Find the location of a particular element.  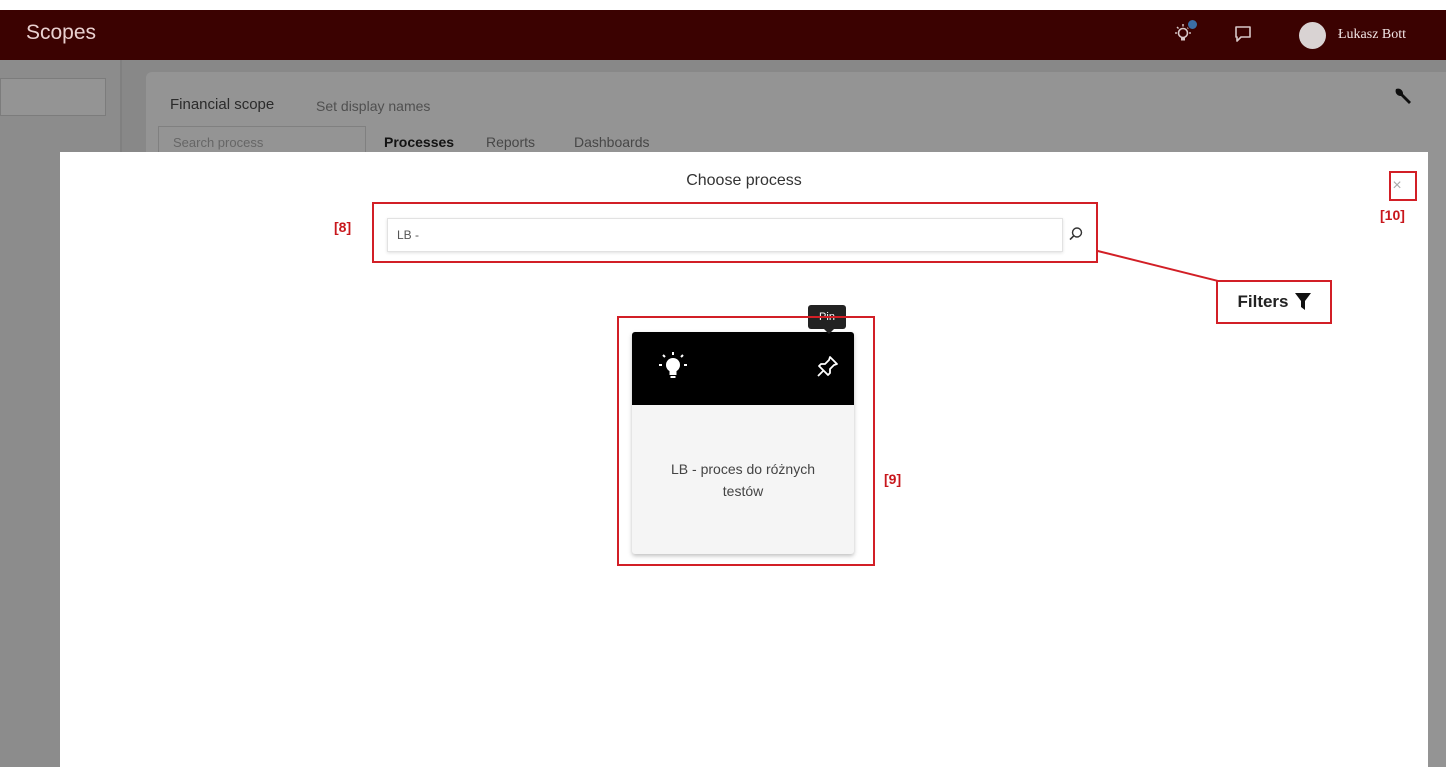

filters-label: Filters is located at coordinates (1263, 301).